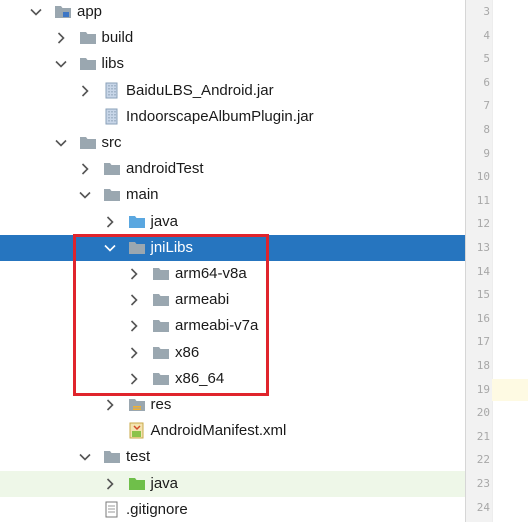 The height and width of the screenshot is (523, 528). Describe the element at coordinates (483, 389) in the screenshot. I see `line-number: 19` at that location.